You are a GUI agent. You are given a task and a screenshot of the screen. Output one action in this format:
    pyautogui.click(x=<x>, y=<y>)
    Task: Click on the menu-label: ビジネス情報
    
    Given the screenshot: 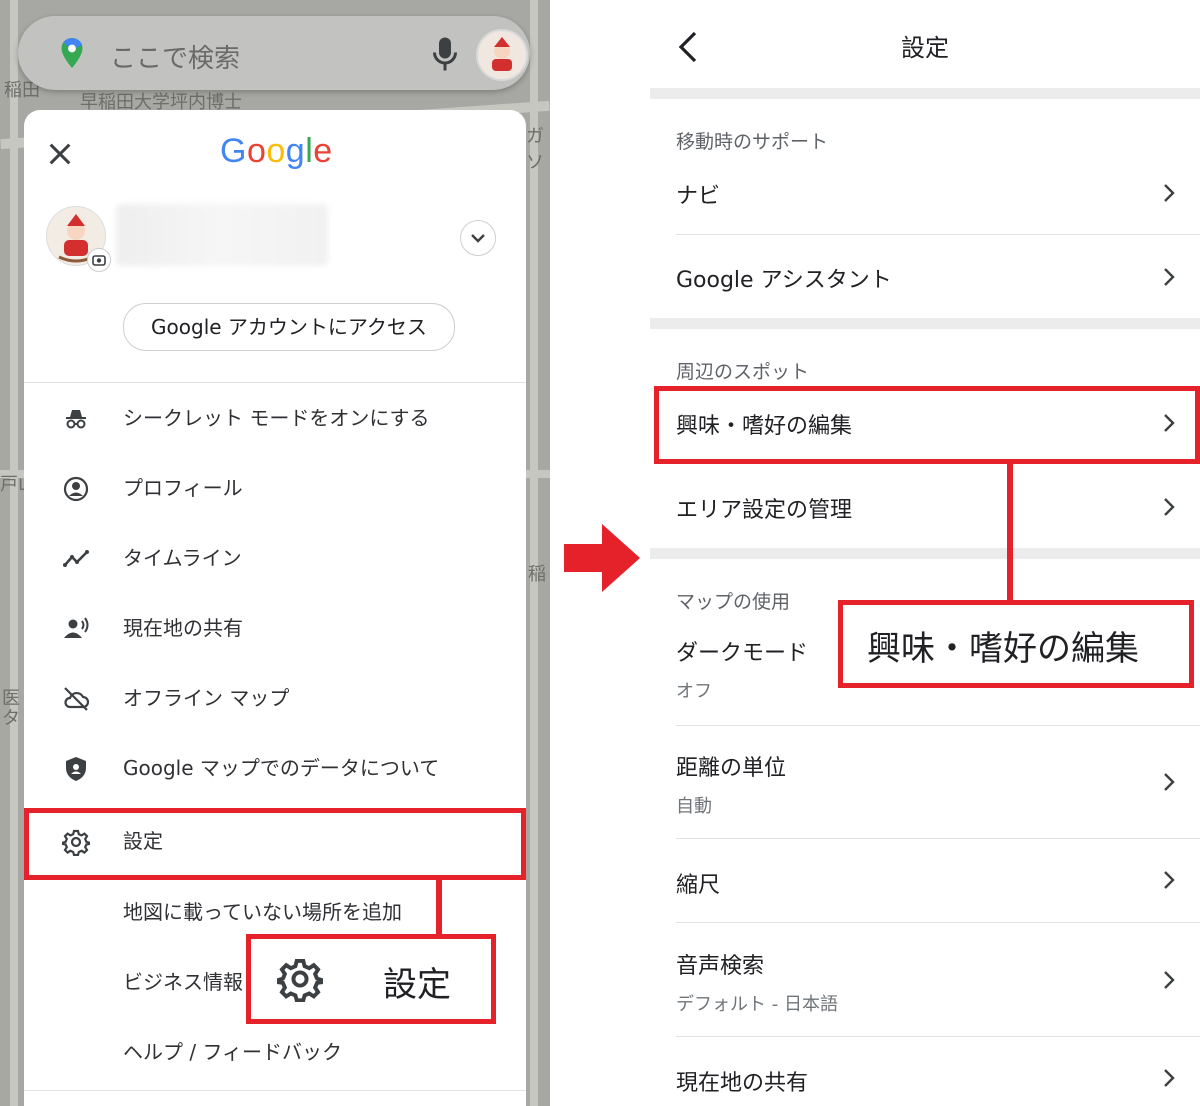 What is the action you would take?
    pyautogui.click(x=183, y=982)
    